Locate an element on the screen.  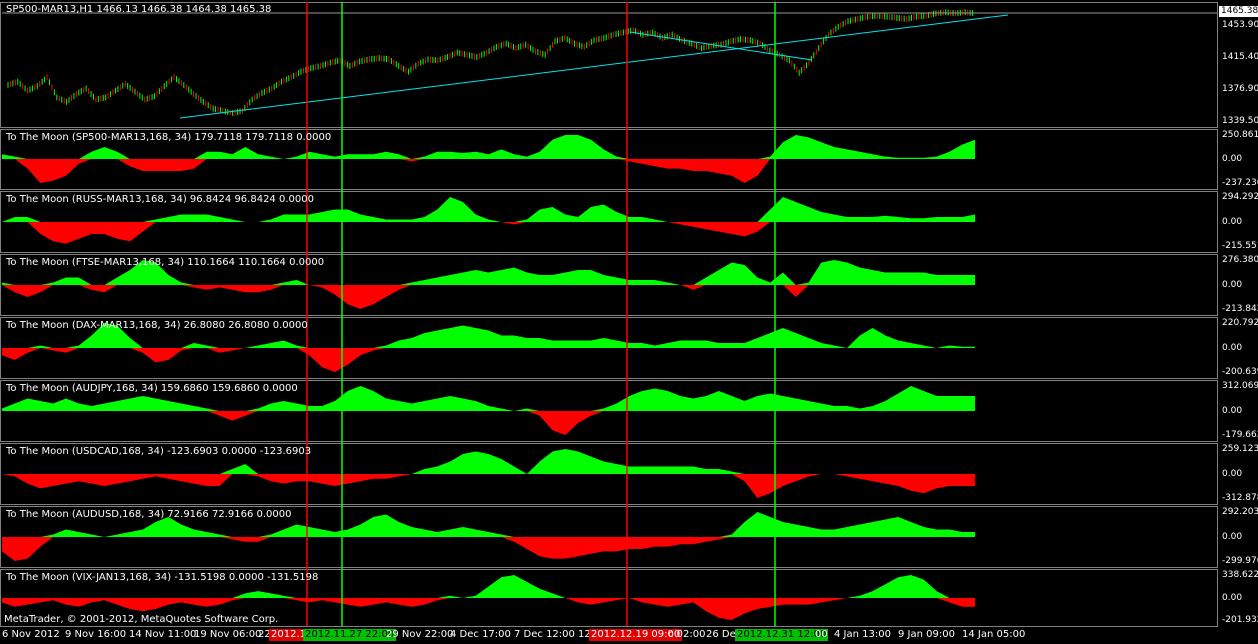
time-axis-label: 7 Dec 12:00 is located at coordinates (544, 634).